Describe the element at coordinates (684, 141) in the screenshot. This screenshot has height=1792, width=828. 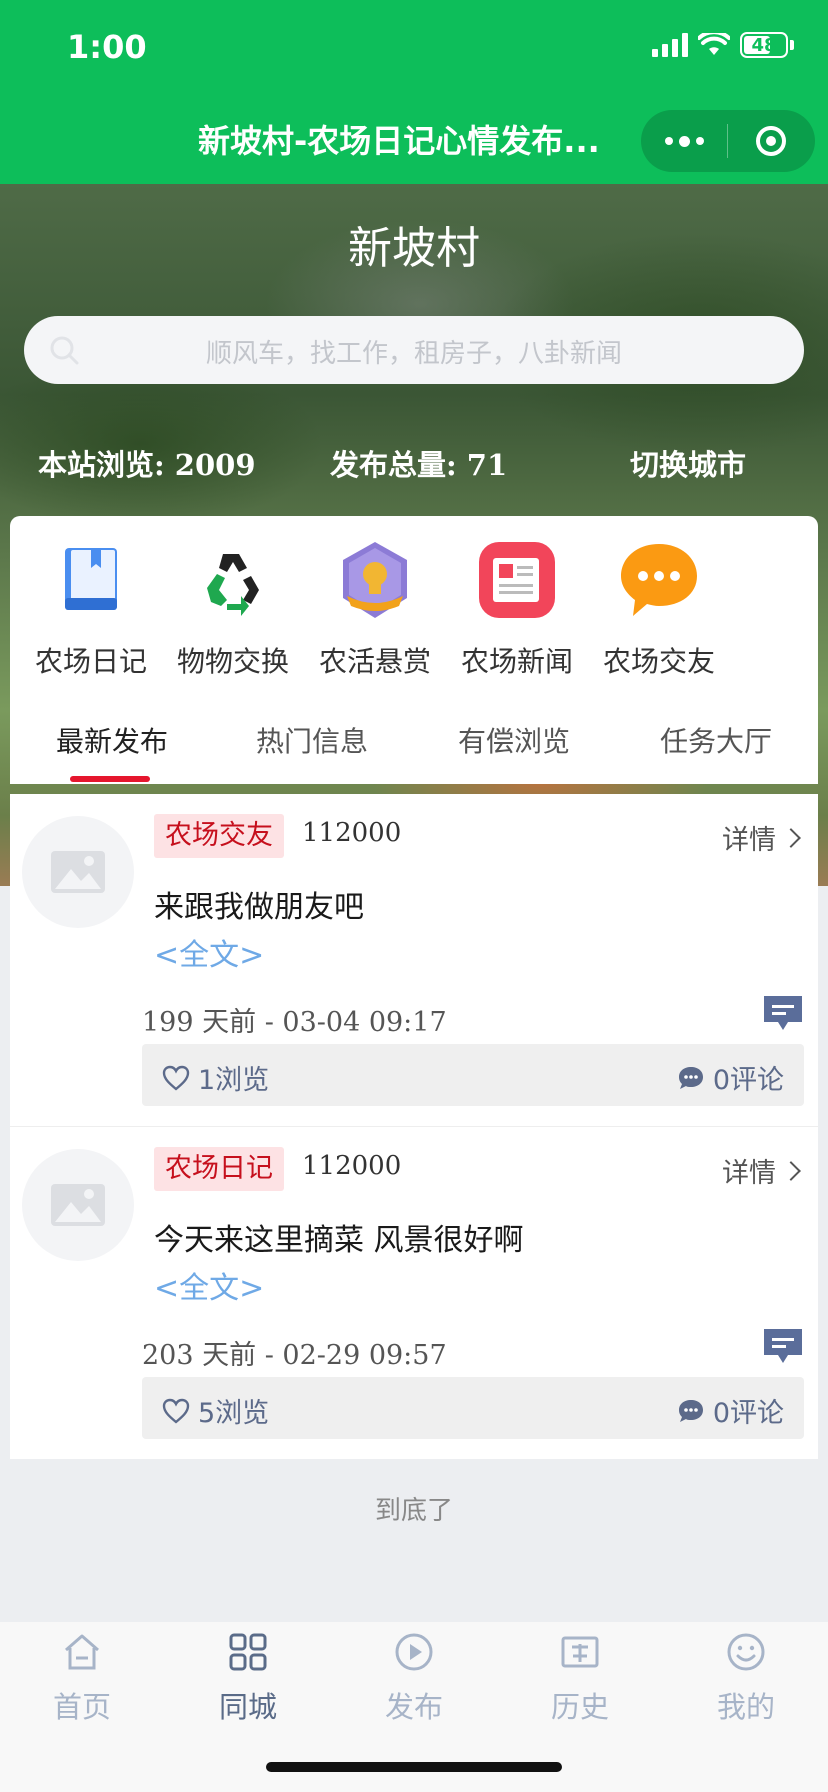
I see `more-options-button` at that location.